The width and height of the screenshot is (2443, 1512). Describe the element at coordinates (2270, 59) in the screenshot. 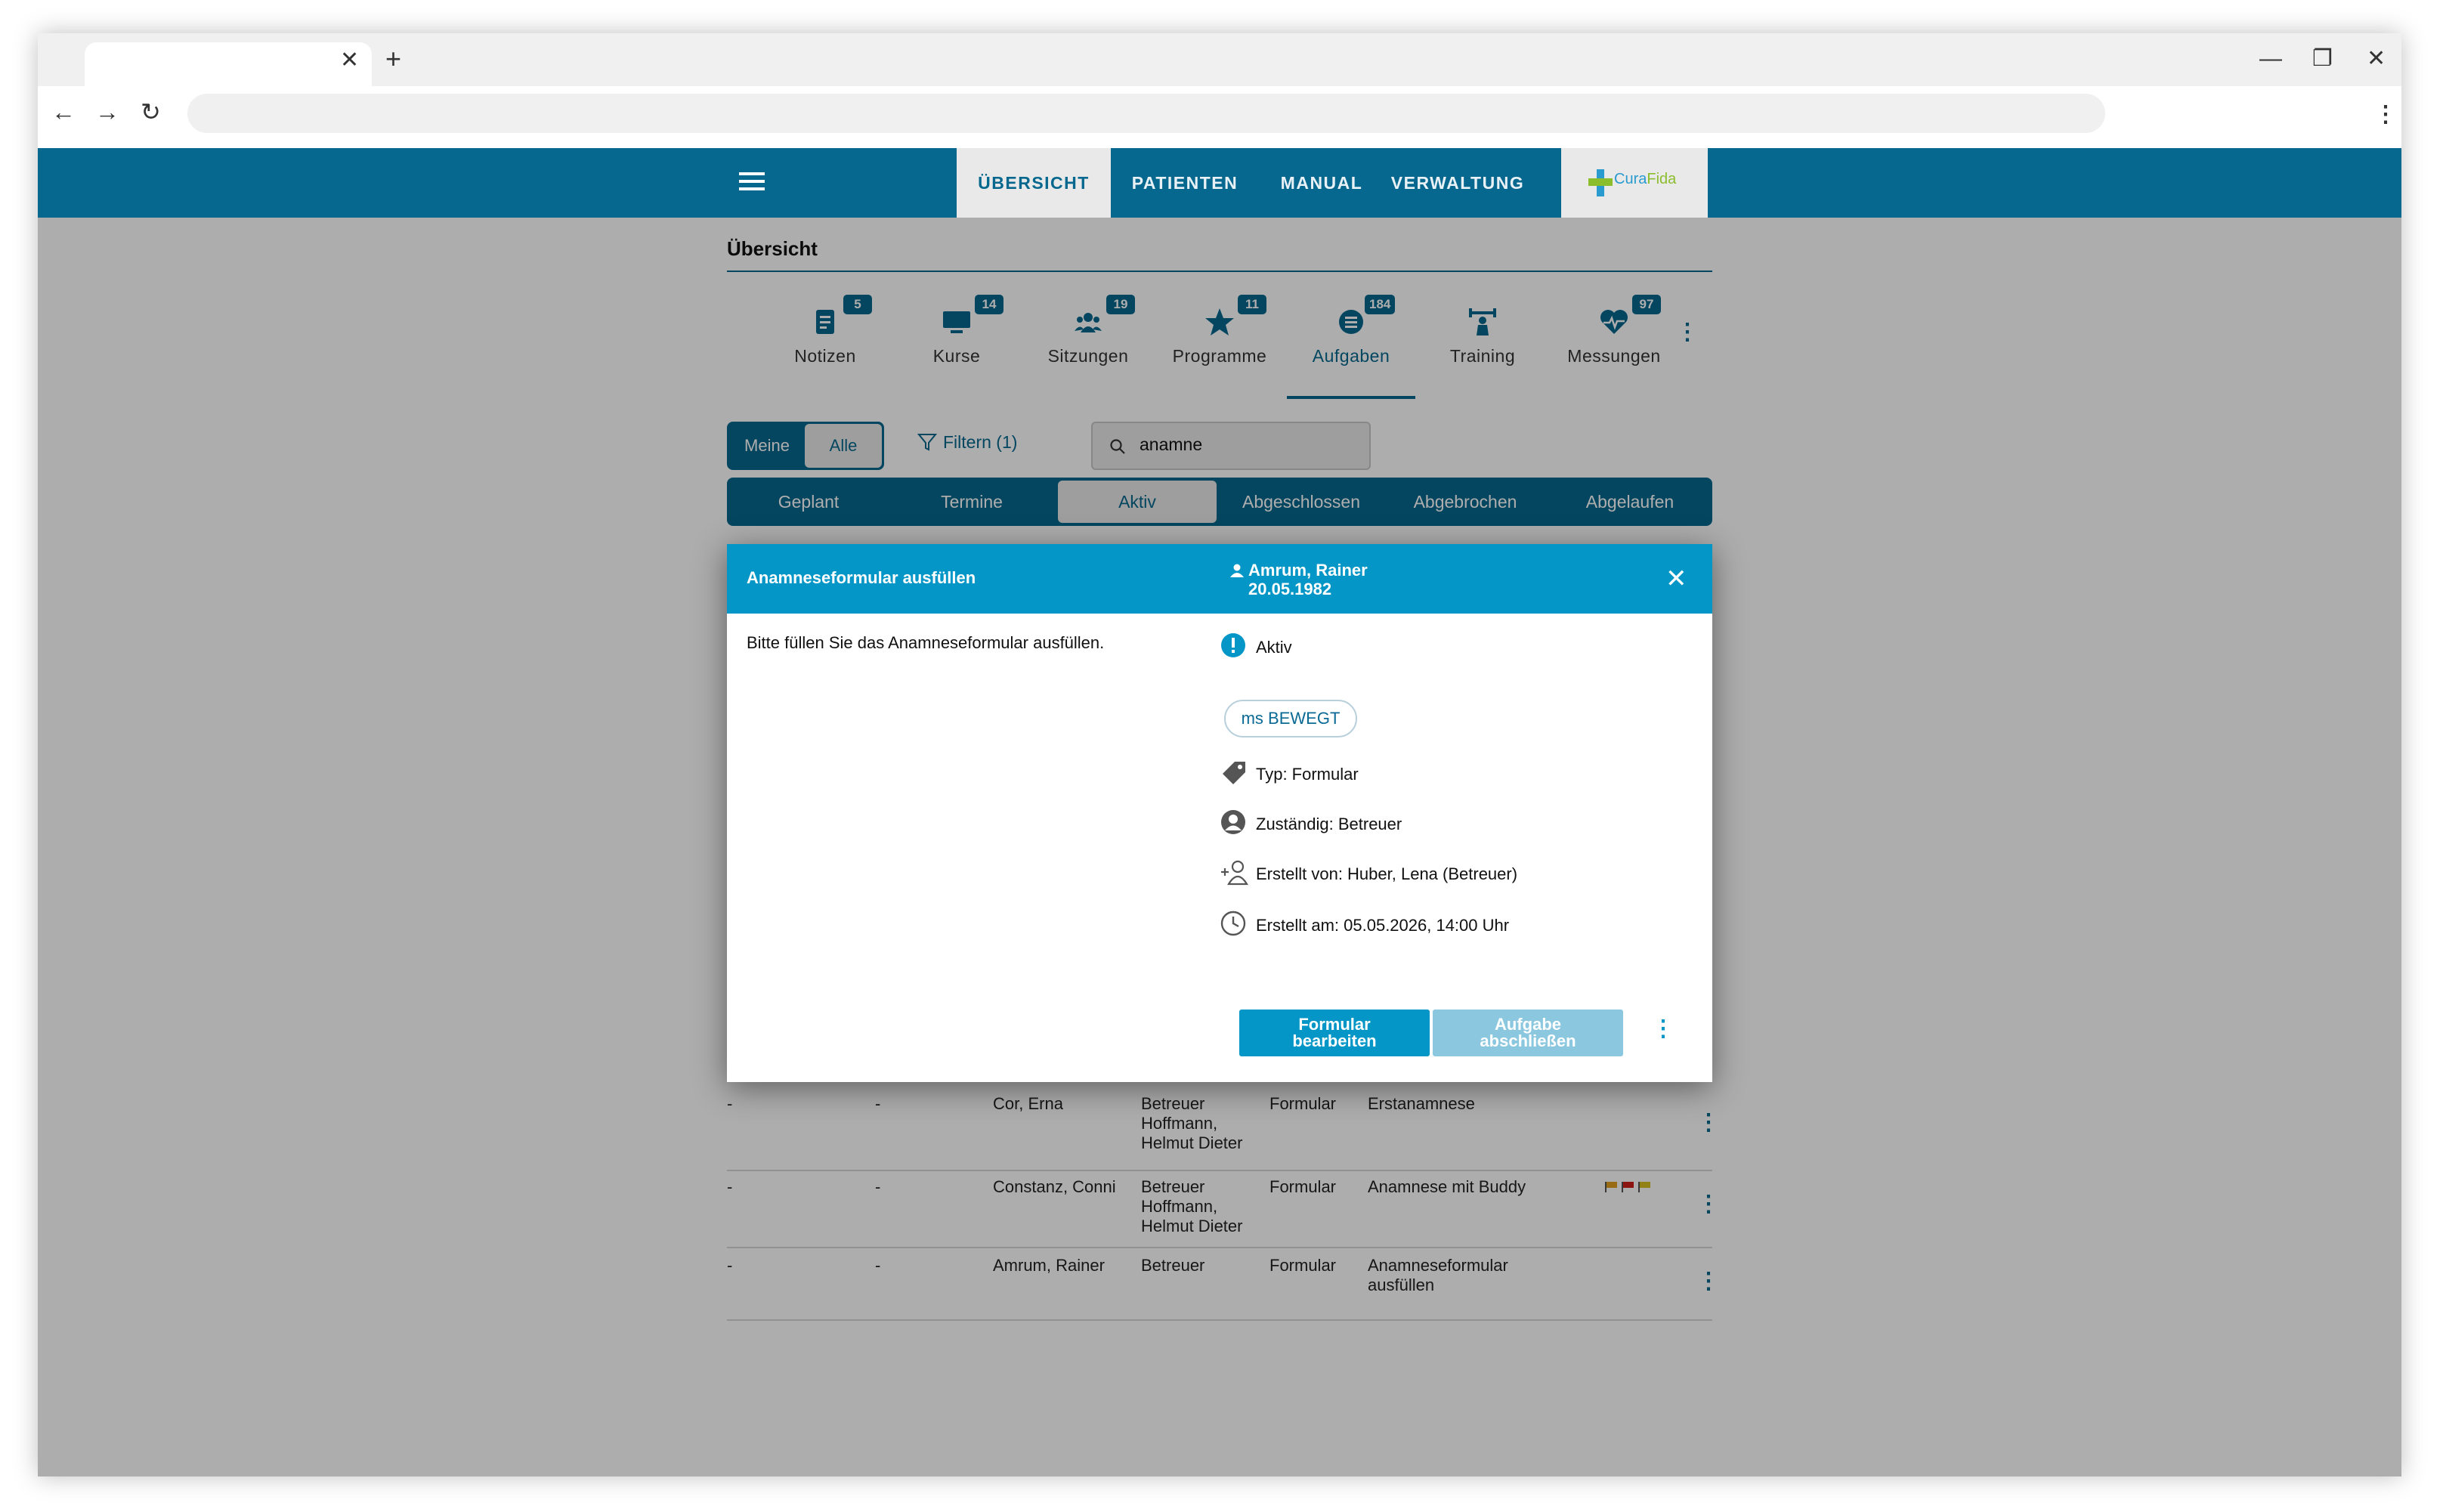

I see `minimize-icon: —` at that location.